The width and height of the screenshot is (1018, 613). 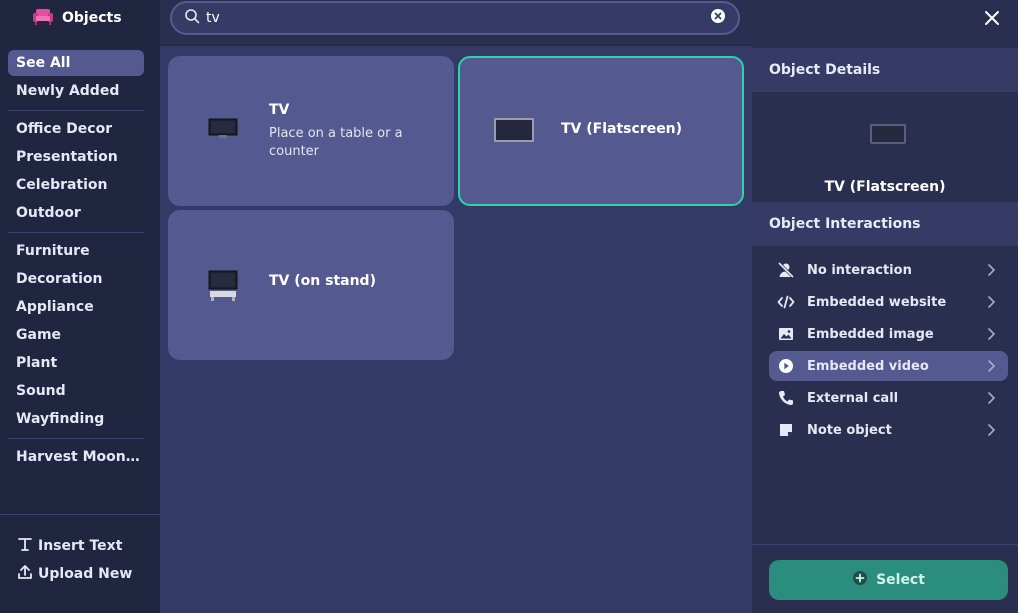 I want to click on object-card-tv-on-stand: TV (on stand), so click(x=311, y=285).